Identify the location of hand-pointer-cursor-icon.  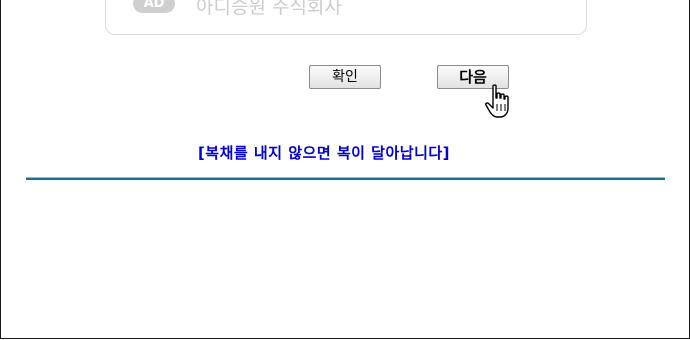
(497, 101).